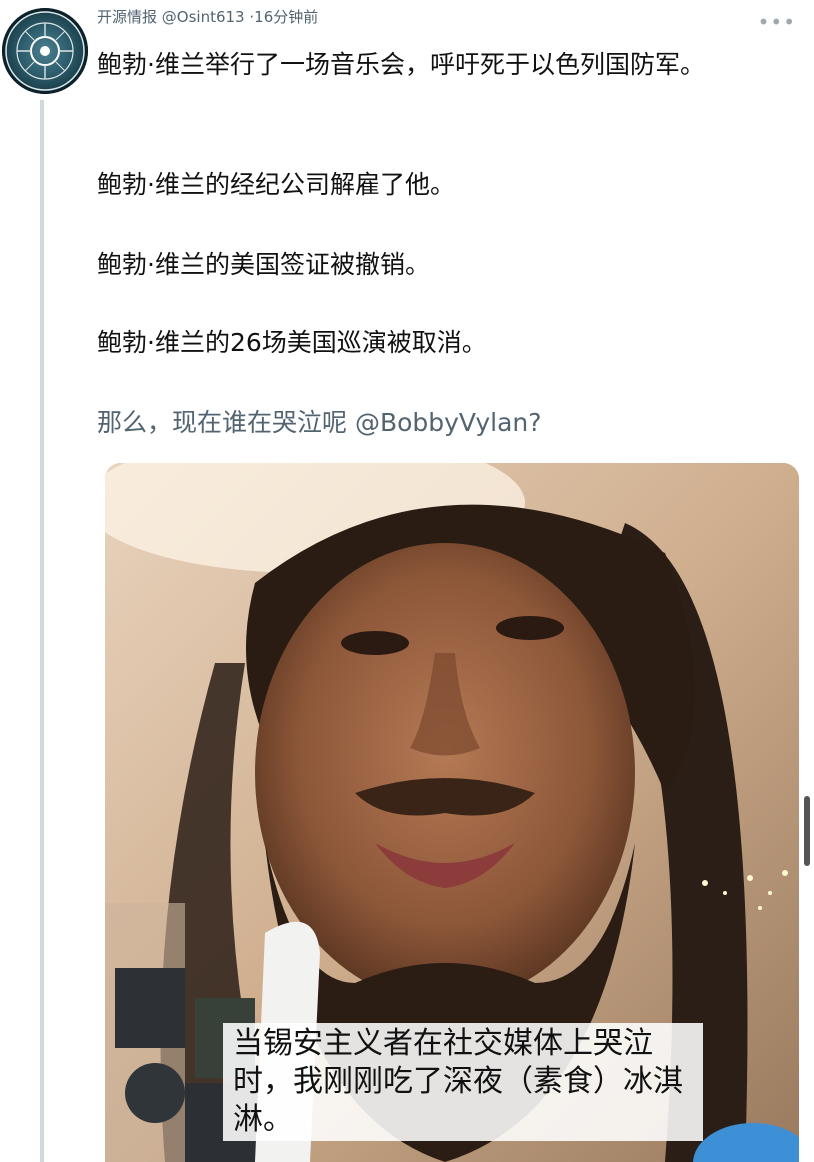 This screenshot has width=814, height=1162. Describe the element at coordinates (276, 184) in the screenshot. I see `tweet-paragraph: 鲍勃·维兰的经纪公司解雇了他。` at that location.